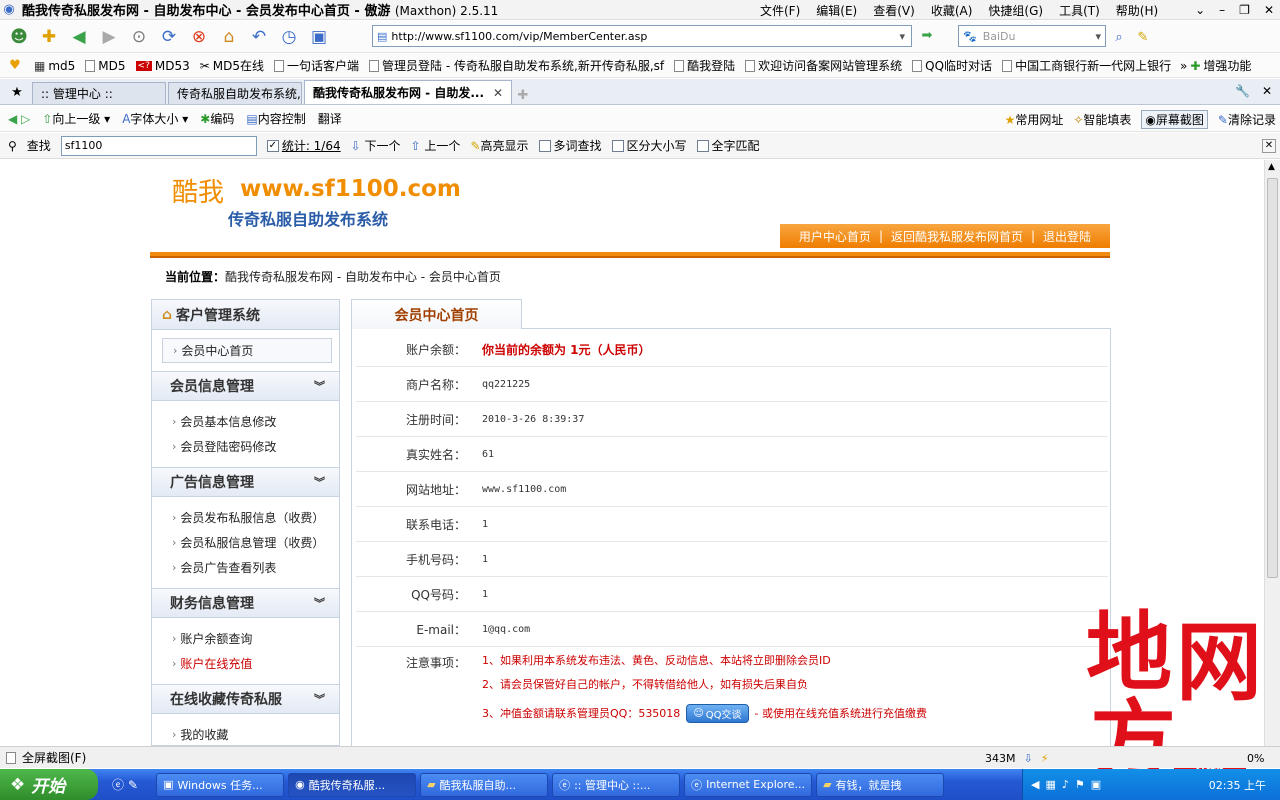 This screenshot has width=1280, height=800. Describe the element at coordinates (255, 517) in the screenshot. I see `sidebar-item-publish: 会员发布私服信息（收费）` at that location.